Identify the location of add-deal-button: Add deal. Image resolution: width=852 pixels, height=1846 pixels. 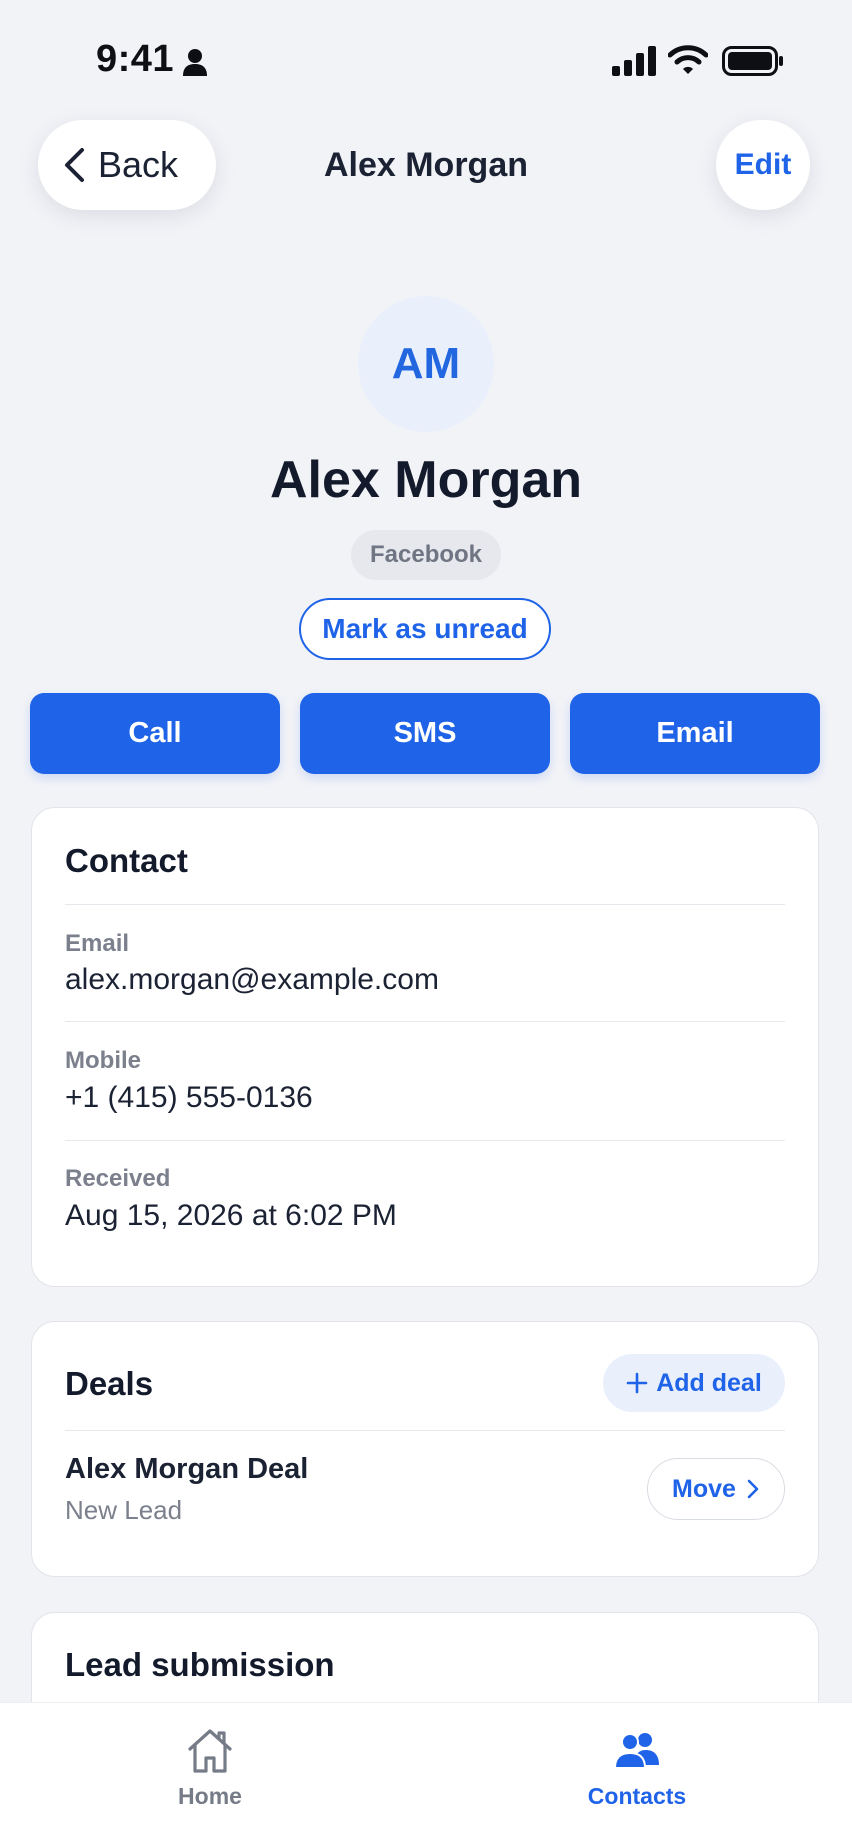
(694, 1383).